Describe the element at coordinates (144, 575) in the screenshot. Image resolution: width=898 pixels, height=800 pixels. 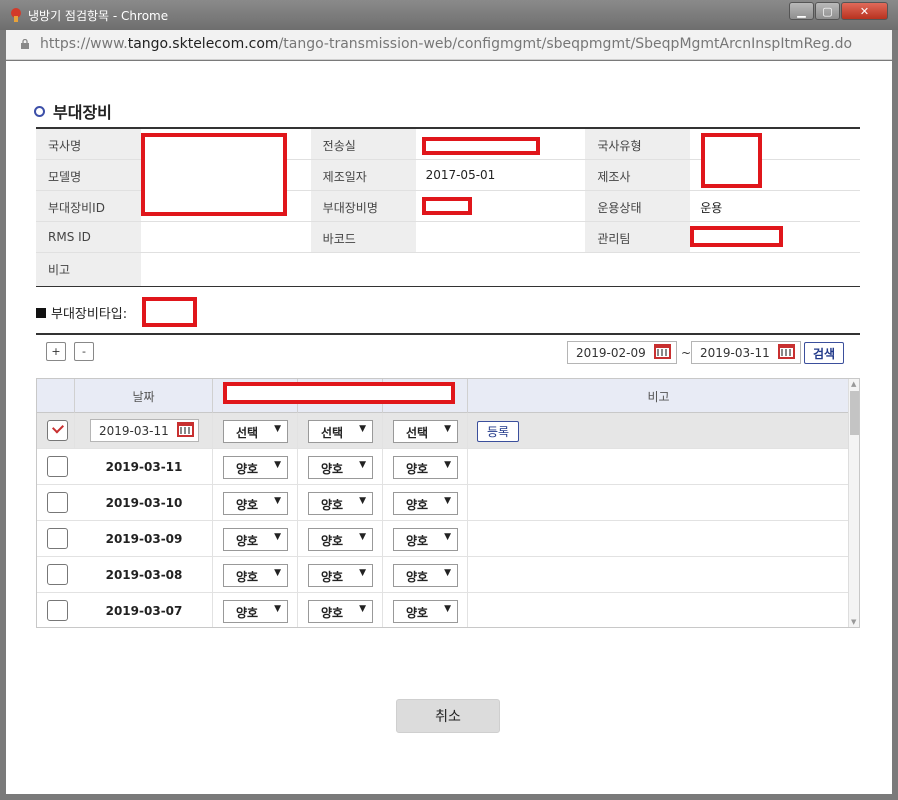
I see `row-date: 2019-03-08` at that location.